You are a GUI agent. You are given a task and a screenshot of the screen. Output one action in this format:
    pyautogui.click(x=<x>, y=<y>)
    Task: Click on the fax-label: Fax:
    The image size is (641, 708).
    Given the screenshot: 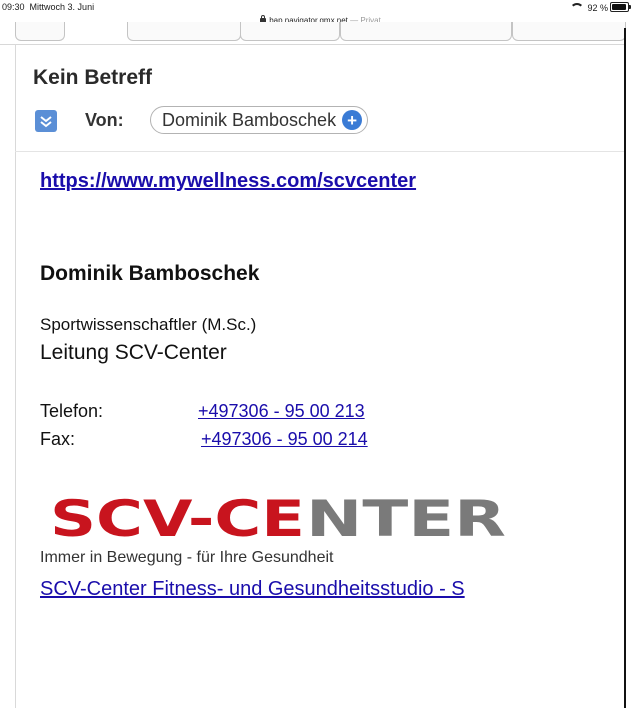 What is the action you would take?
    pyautogui.click(x=58, y=439)
    